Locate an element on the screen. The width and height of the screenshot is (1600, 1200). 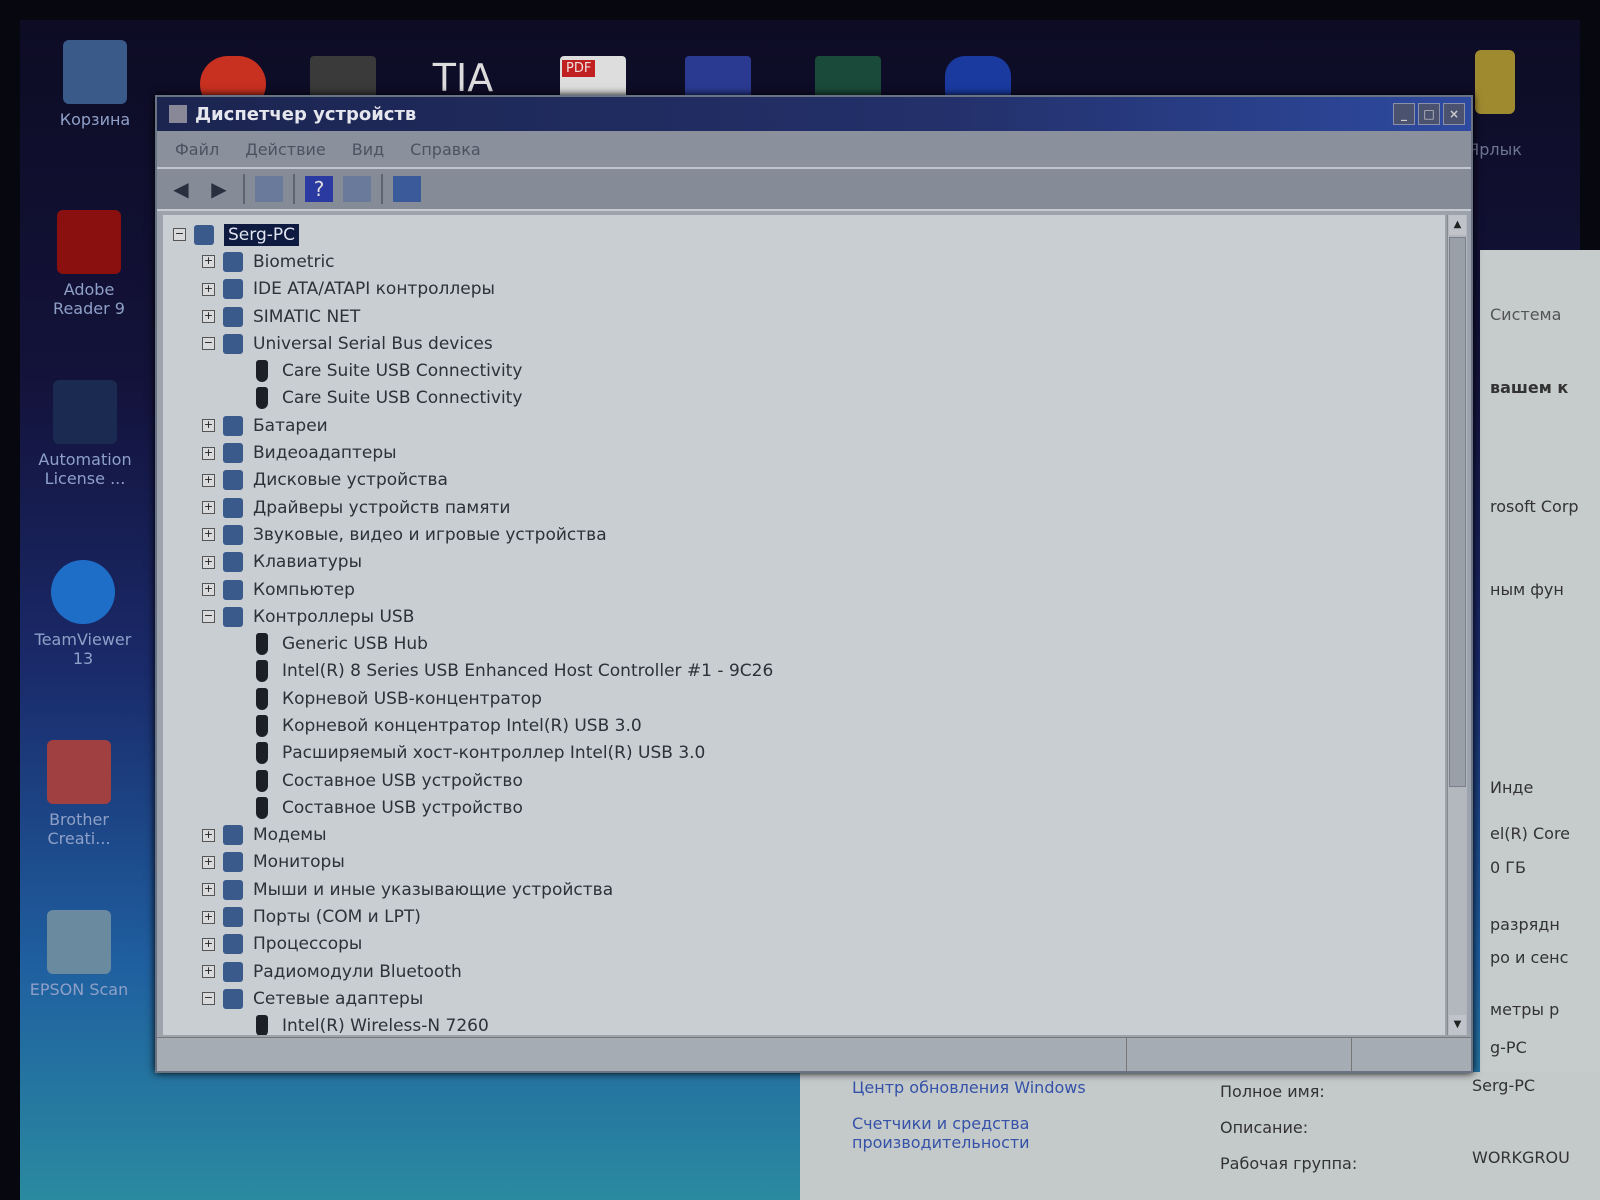
tree-node-label: Biometric is located at coordinates (294, 261).